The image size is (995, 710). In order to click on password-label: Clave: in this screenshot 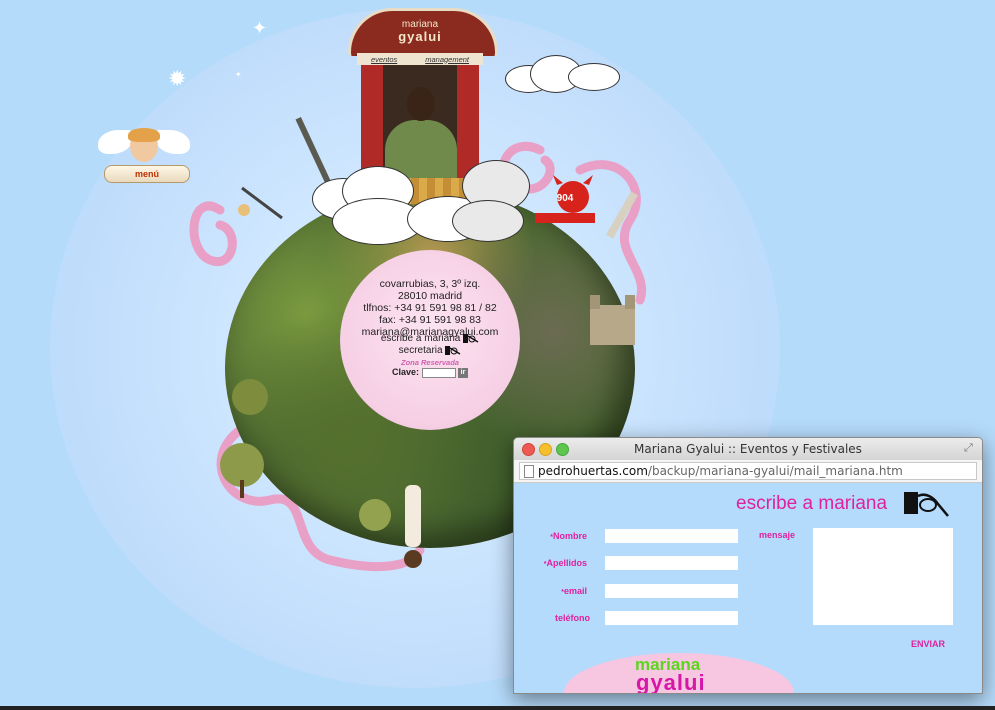, I will do `click(405, 372)`.